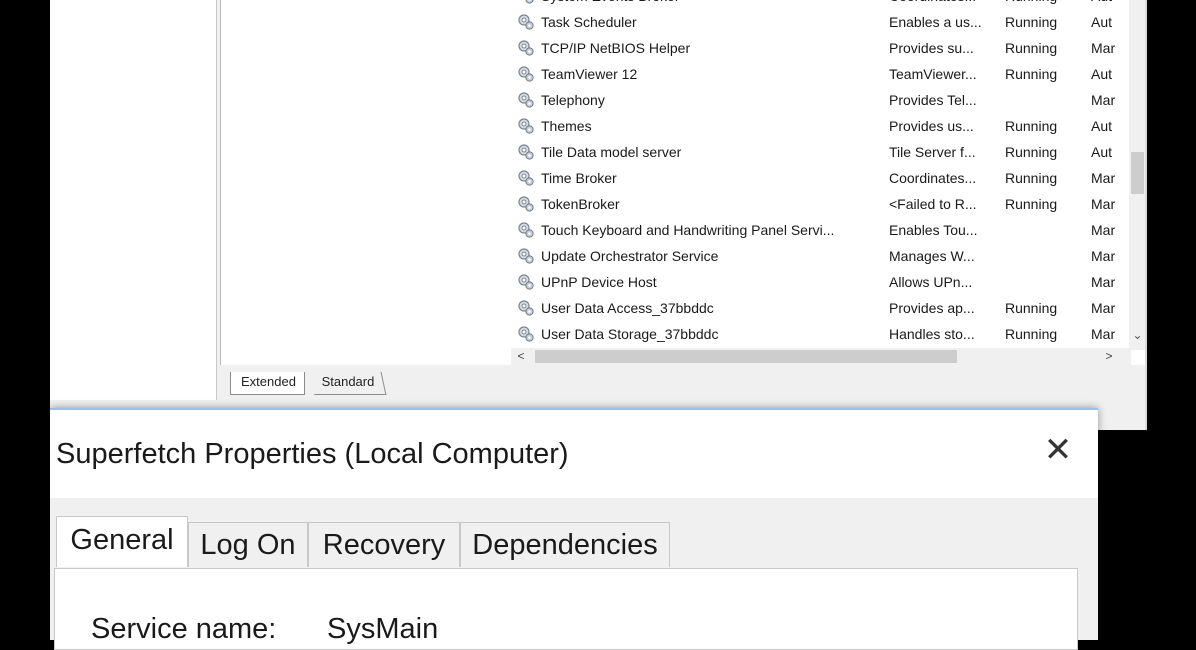  I want to click on tab-standard-label: Standard, so click(348, 381).